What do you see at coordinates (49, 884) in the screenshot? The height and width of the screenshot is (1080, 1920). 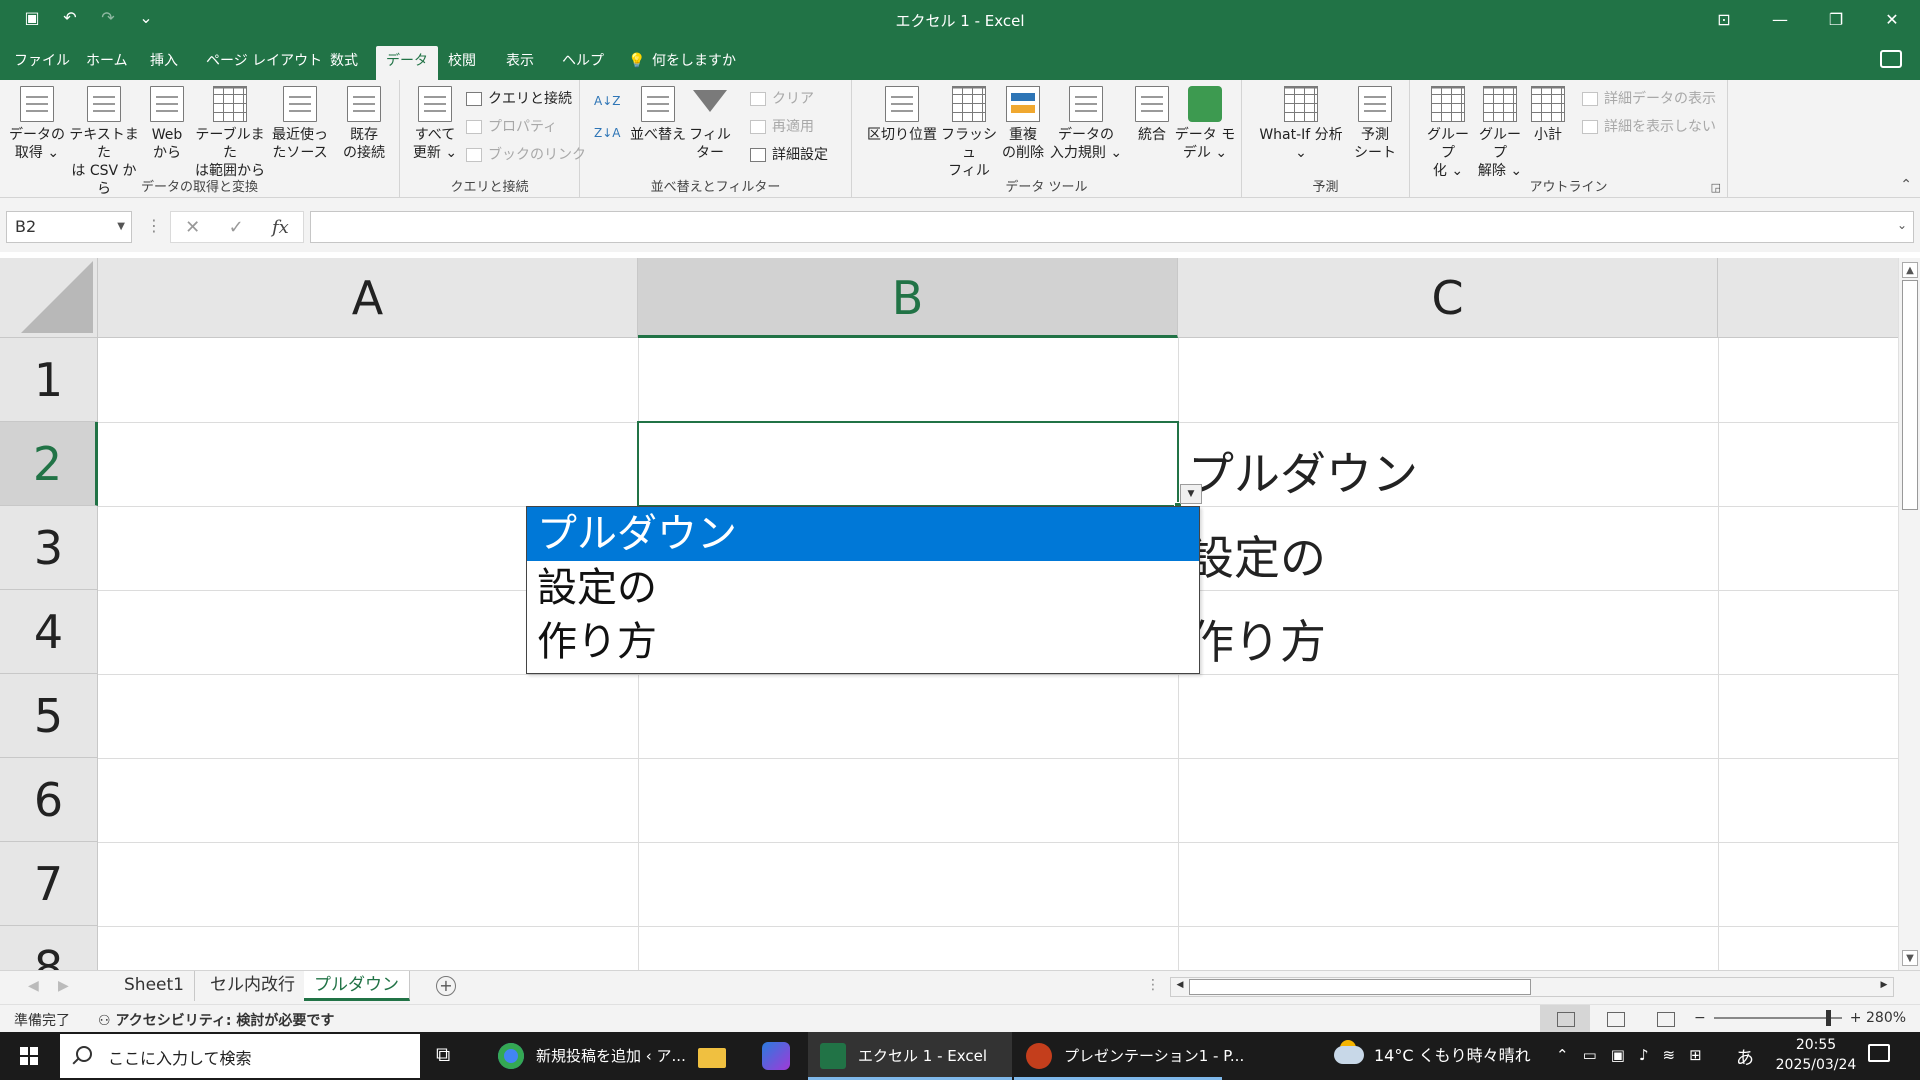 I see `row-header-7: 7` at bounding box center [49, 884].